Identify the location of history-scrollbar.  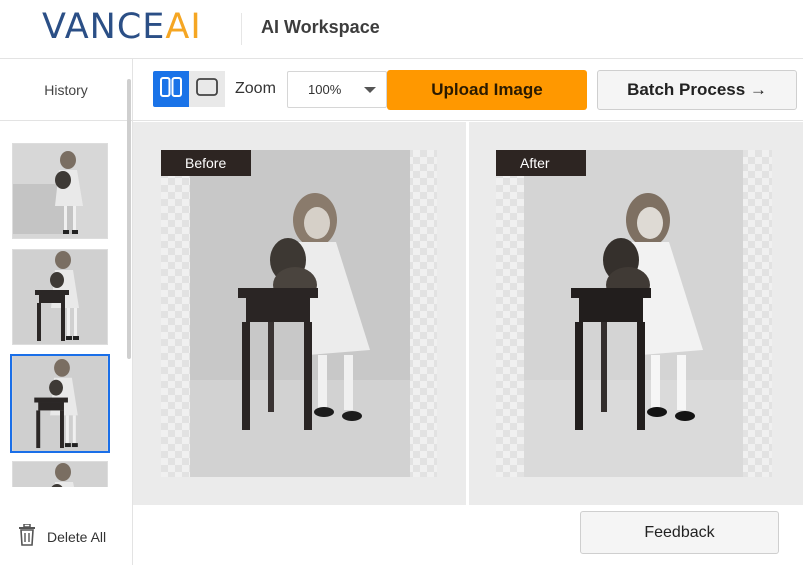
(129, 219).